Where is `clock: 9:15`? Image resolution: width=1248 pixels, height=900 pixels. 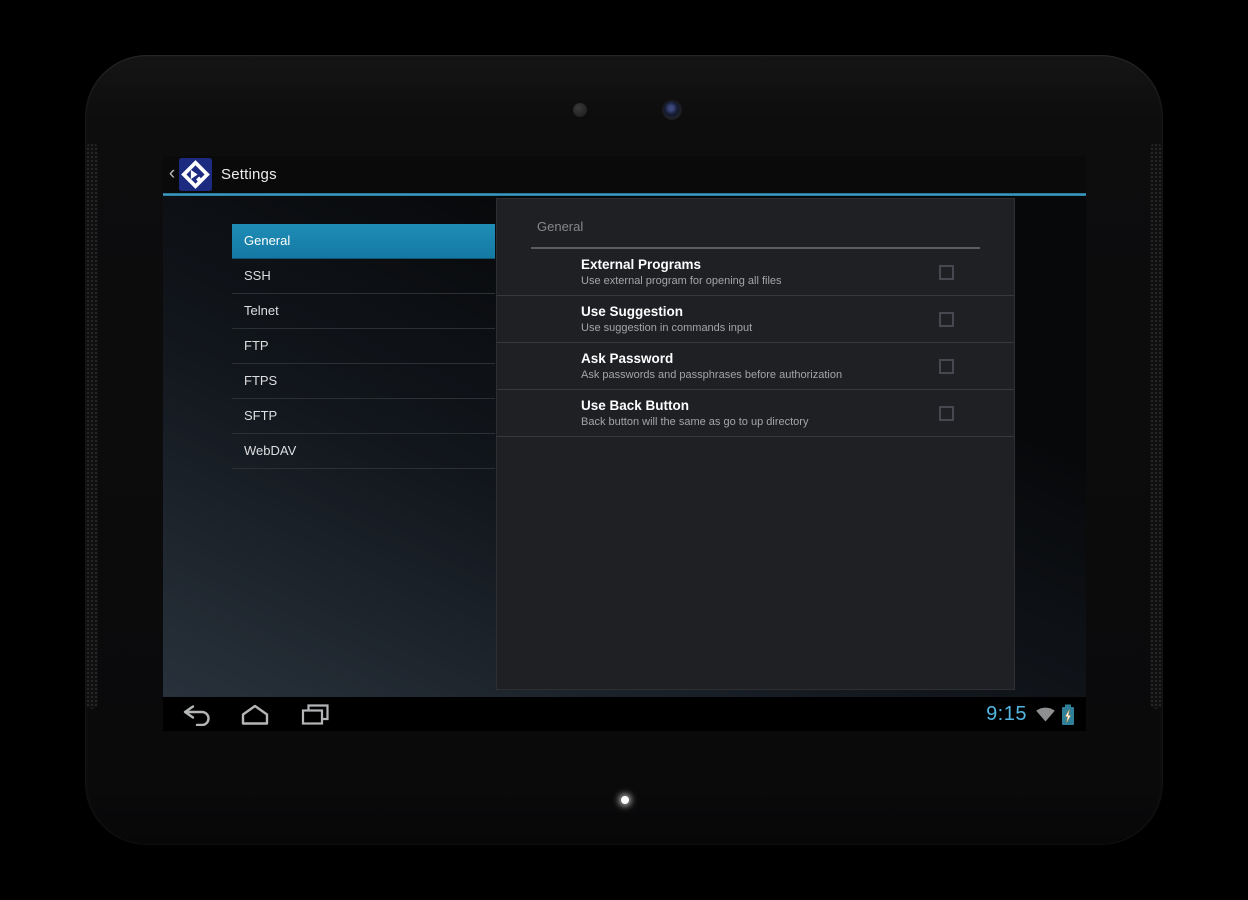 clock: 9:15 is located at coordinates (1006, 713).